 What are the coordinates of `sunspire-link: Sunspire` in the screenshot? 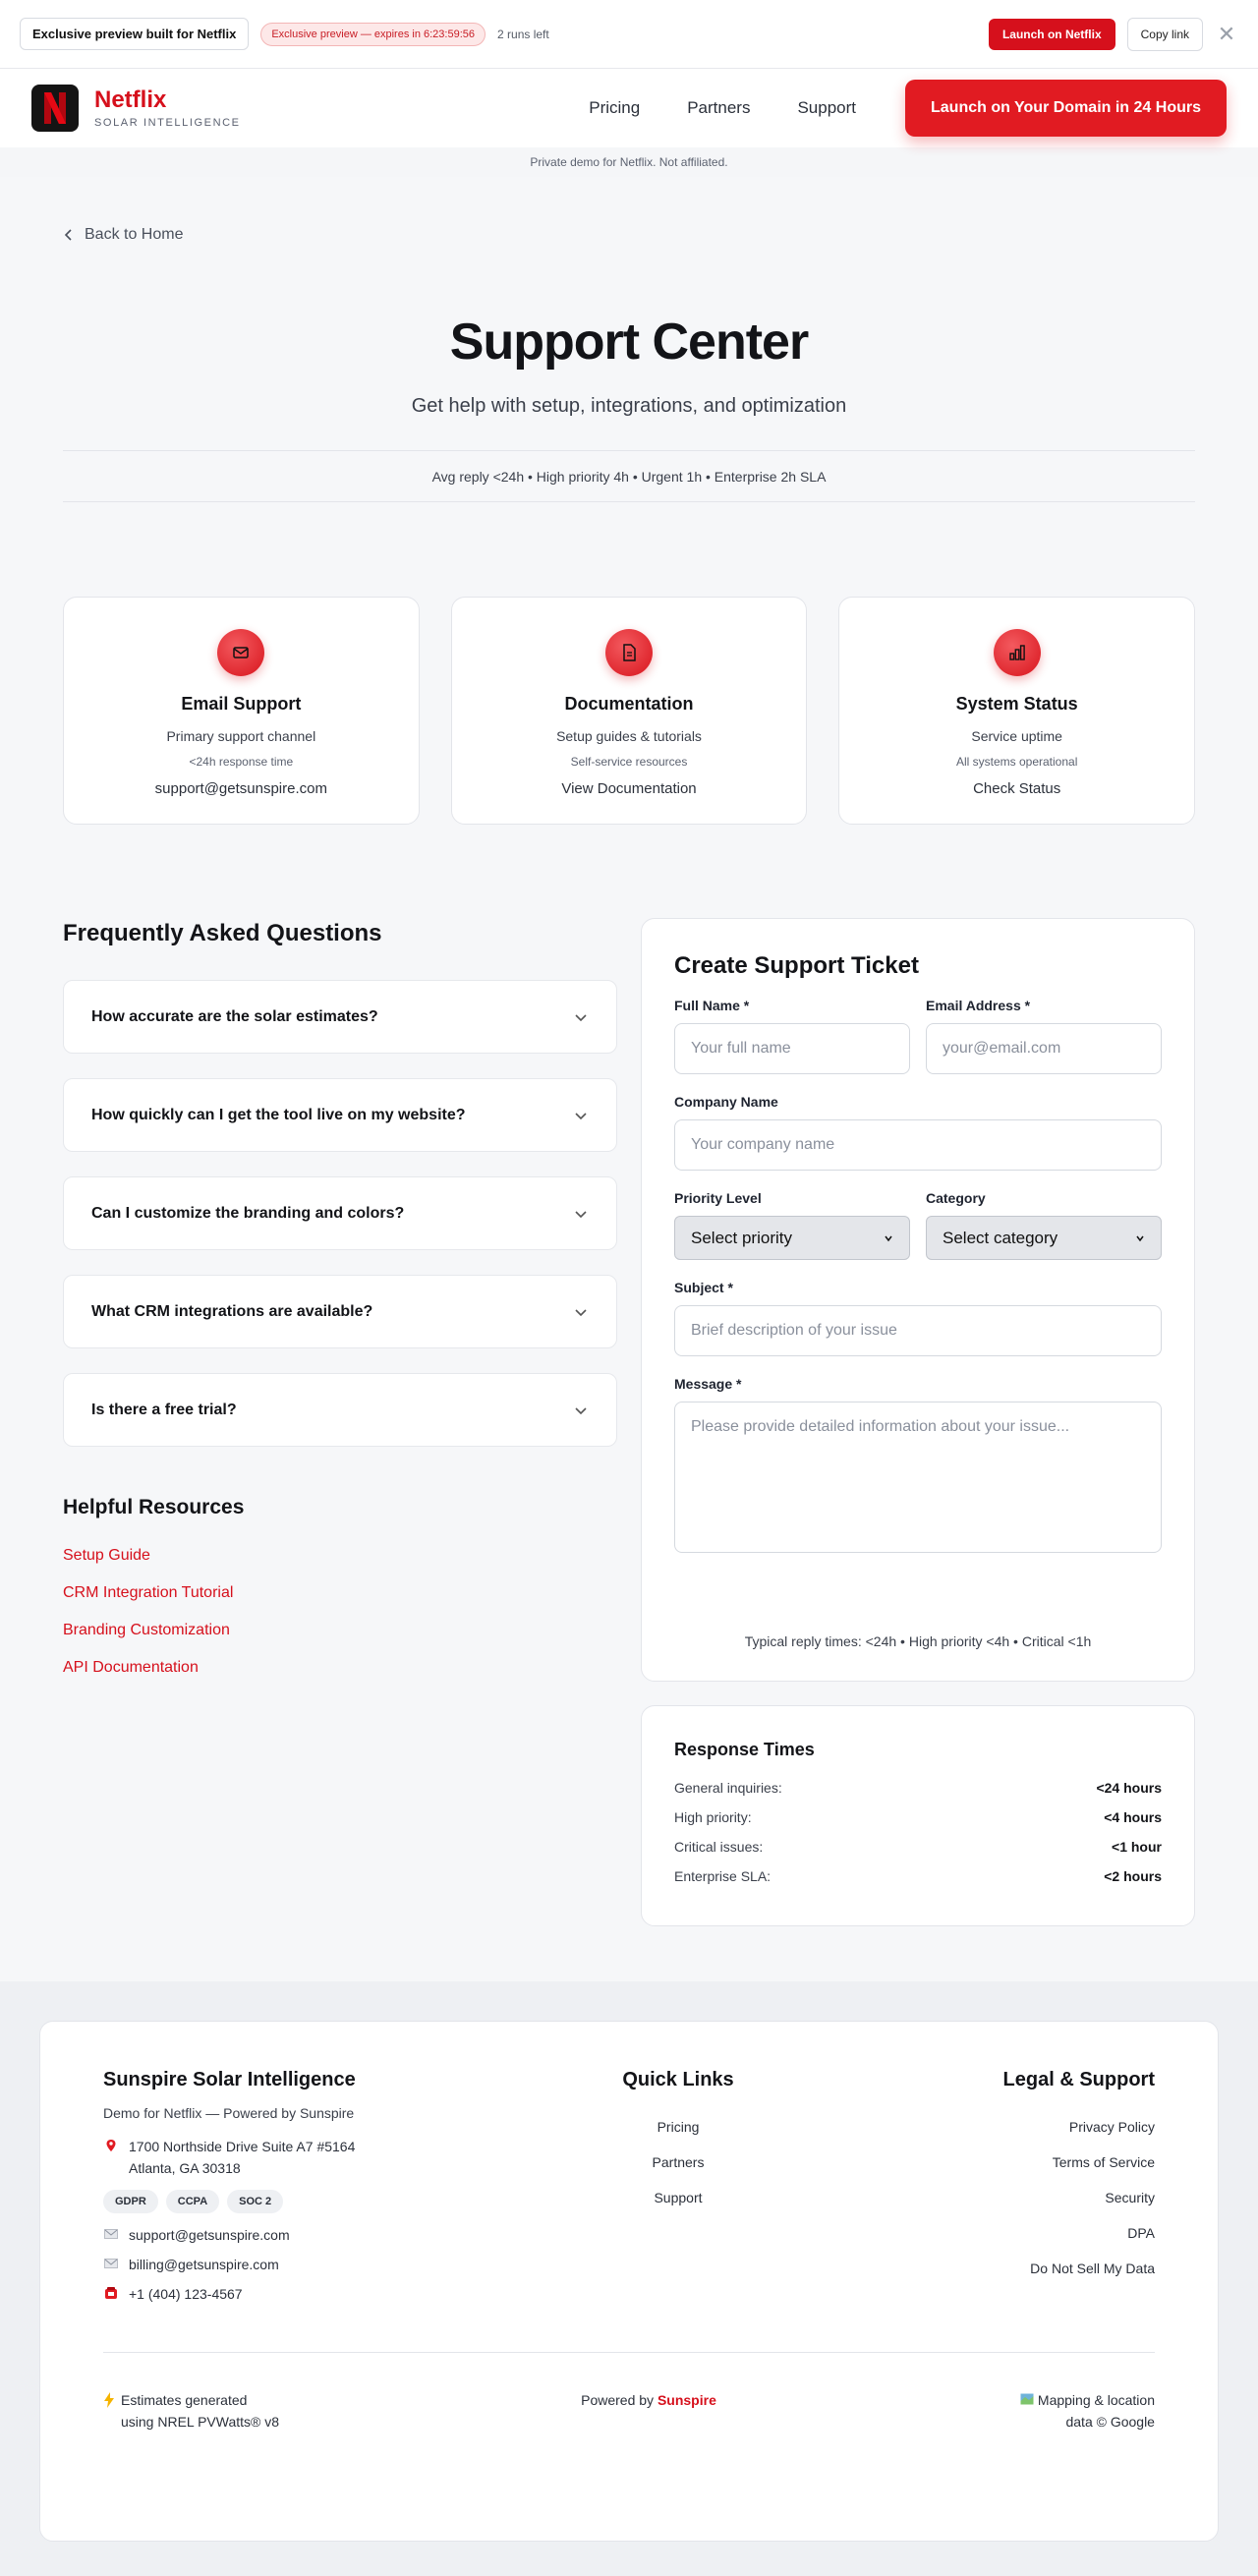 It's located at (687, 2400).